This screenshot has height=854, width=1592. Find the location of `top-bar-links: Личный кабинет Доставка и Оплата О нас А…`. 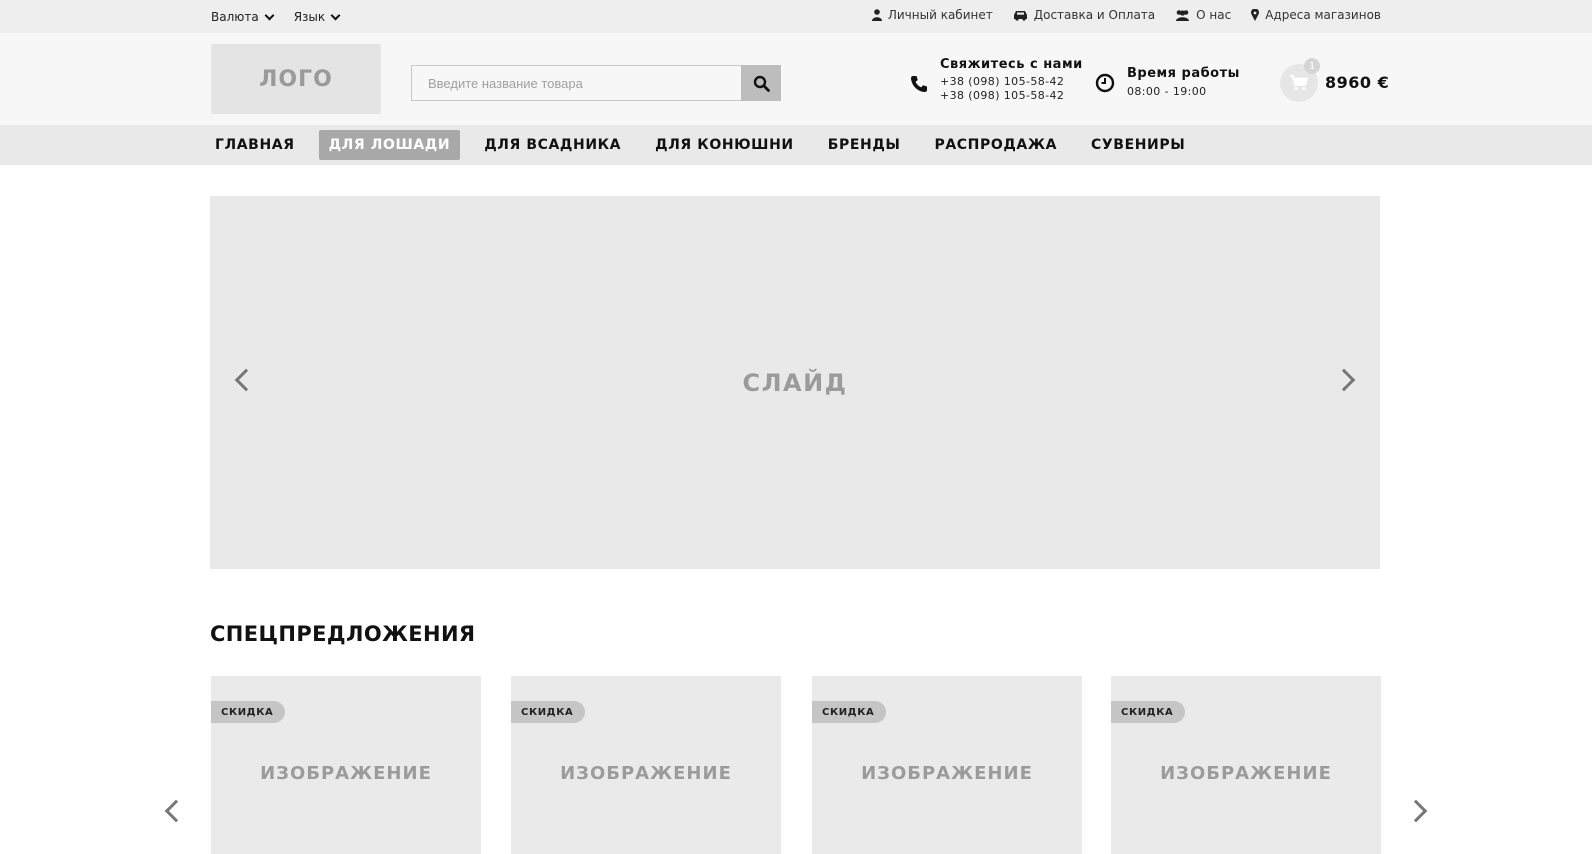

top-bar-links: Личный кабинет Доставка и Оплата О нас А… is located at coordinates (1126, 15).